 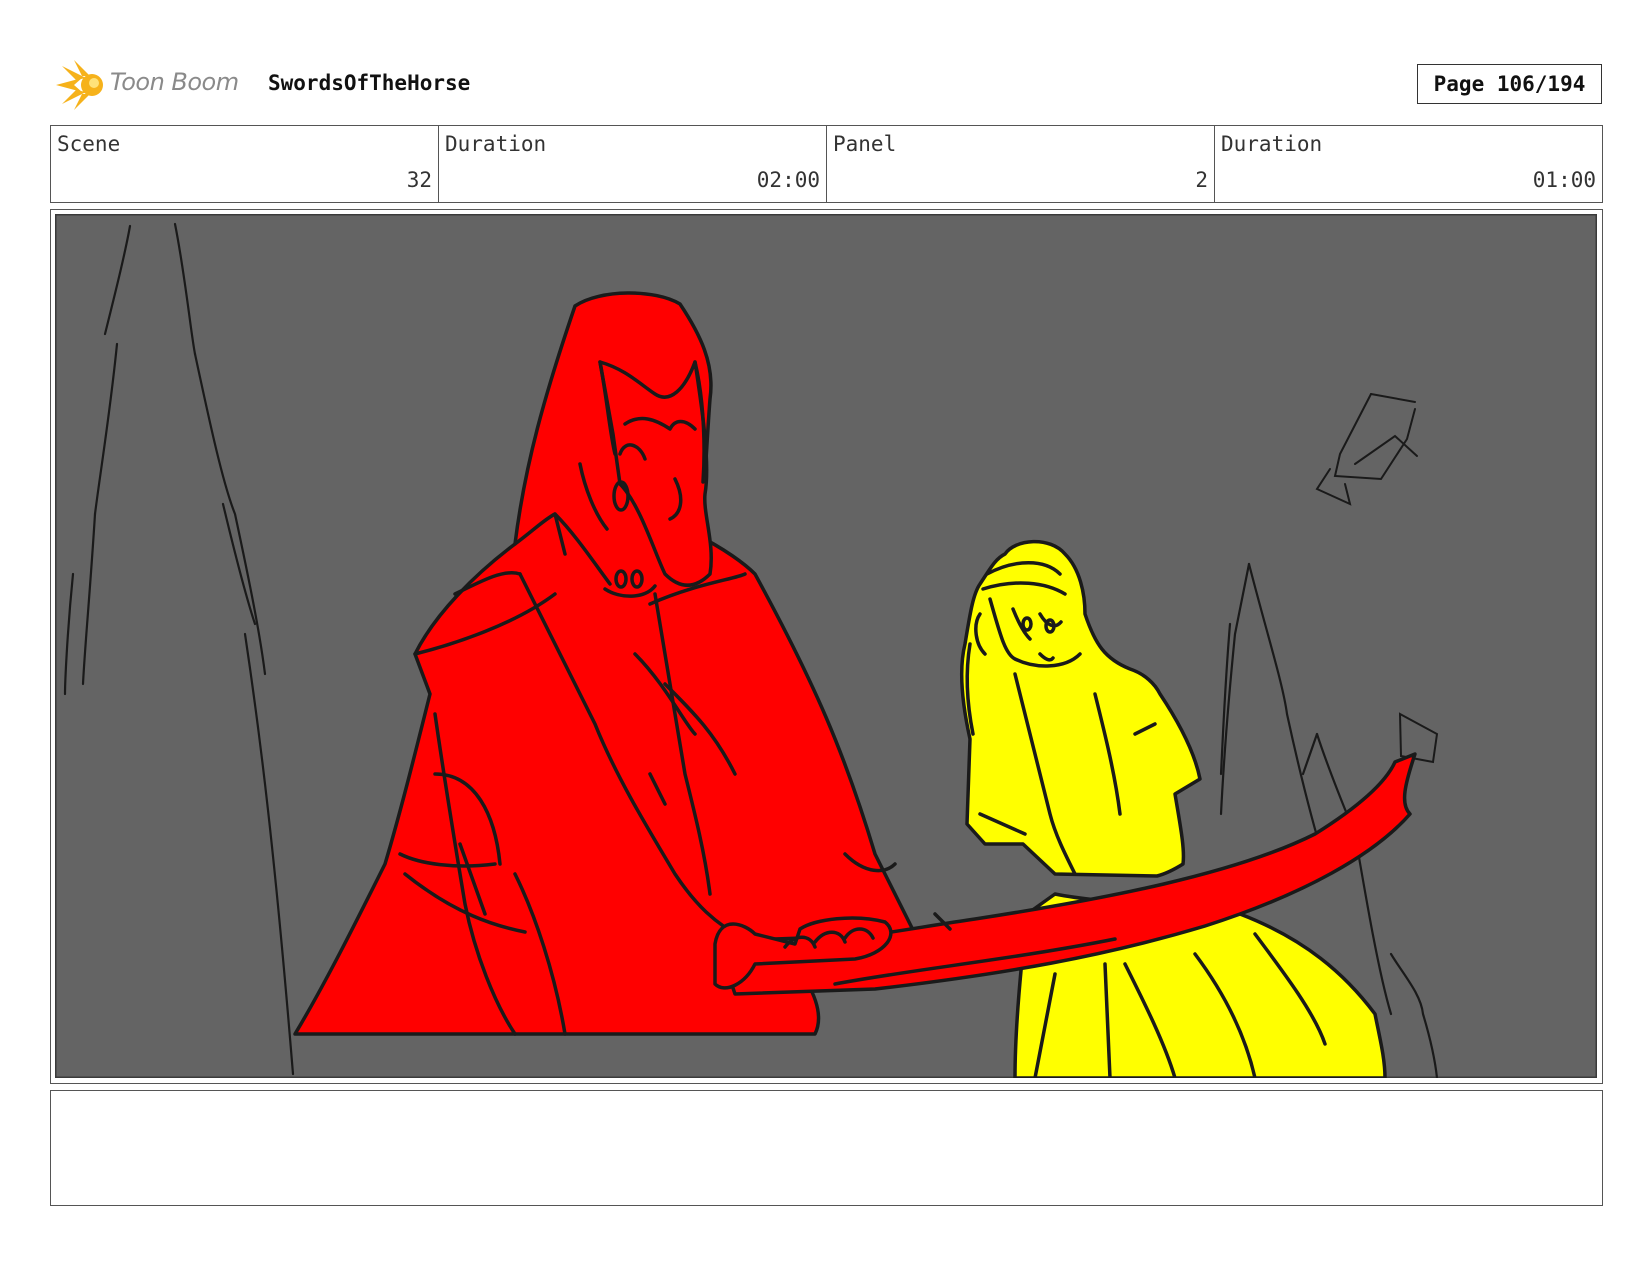 What do you see at coordinates (1564, 180) in the screenshot?
I see `panel-duration-value: 01:00` at bounding box center [1564, 180].